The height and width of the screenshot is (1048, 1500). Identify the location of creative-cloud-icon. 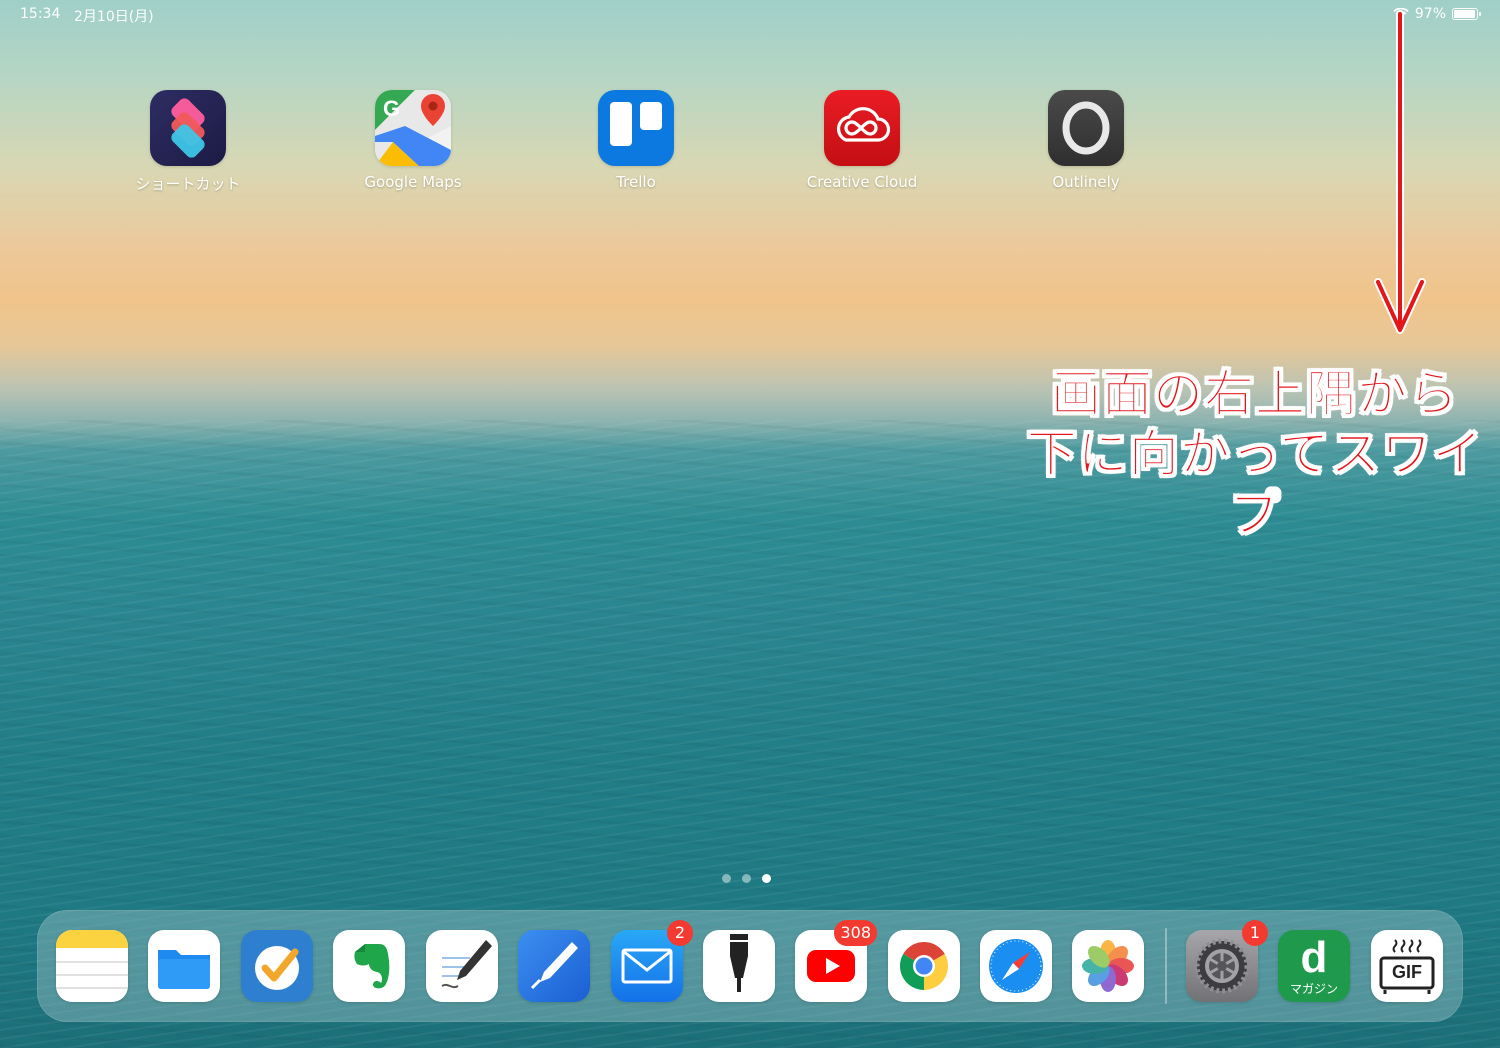
(862, 128).